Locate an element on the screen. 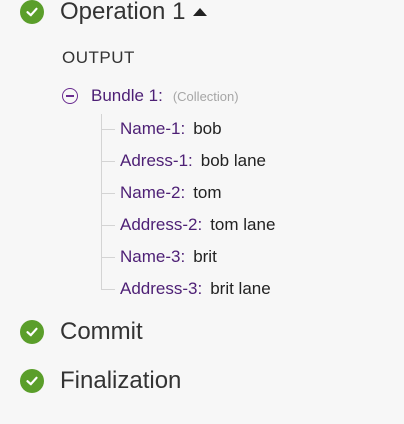 This screenshot has width=404, height=424. field-row: Adress-1: bob lane is located at coordinates (183, 161).